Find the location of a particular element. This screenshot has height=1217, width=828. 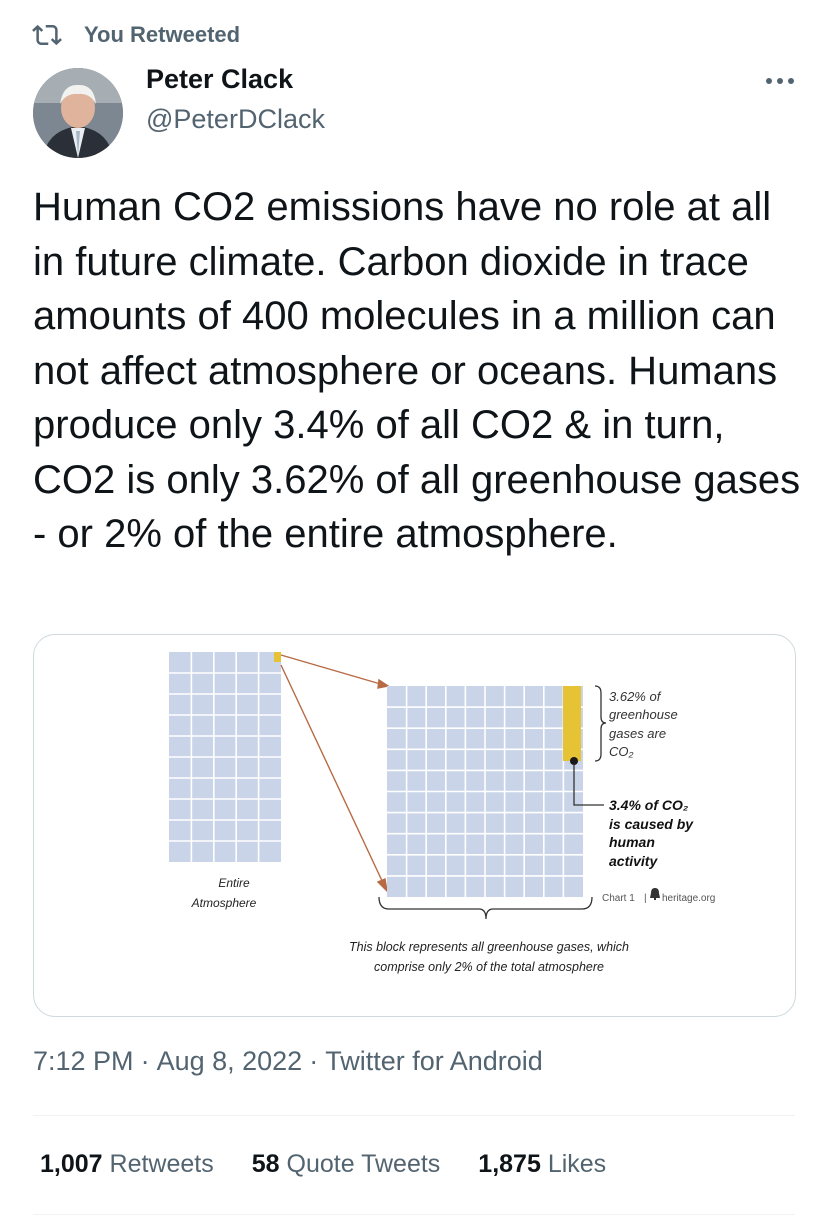

greenhouse-label-line2: greenhouse is located at coordinates (643, 714).